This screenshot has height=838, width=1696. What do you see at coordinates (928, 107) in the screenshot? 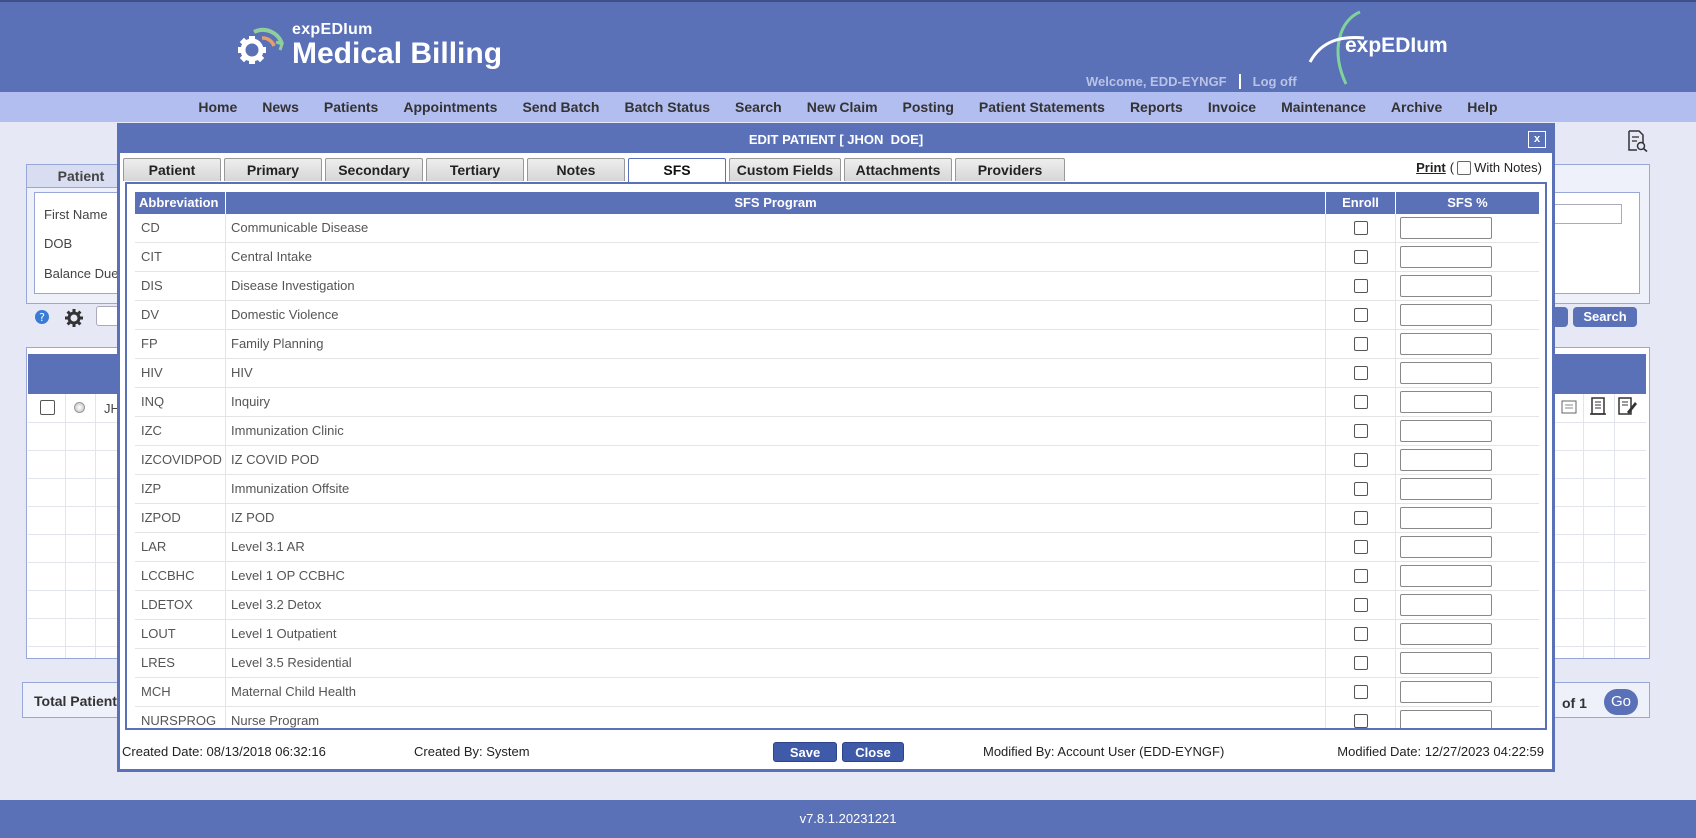
I see `nav-posting: Posting` at bounding box center [928, 107].